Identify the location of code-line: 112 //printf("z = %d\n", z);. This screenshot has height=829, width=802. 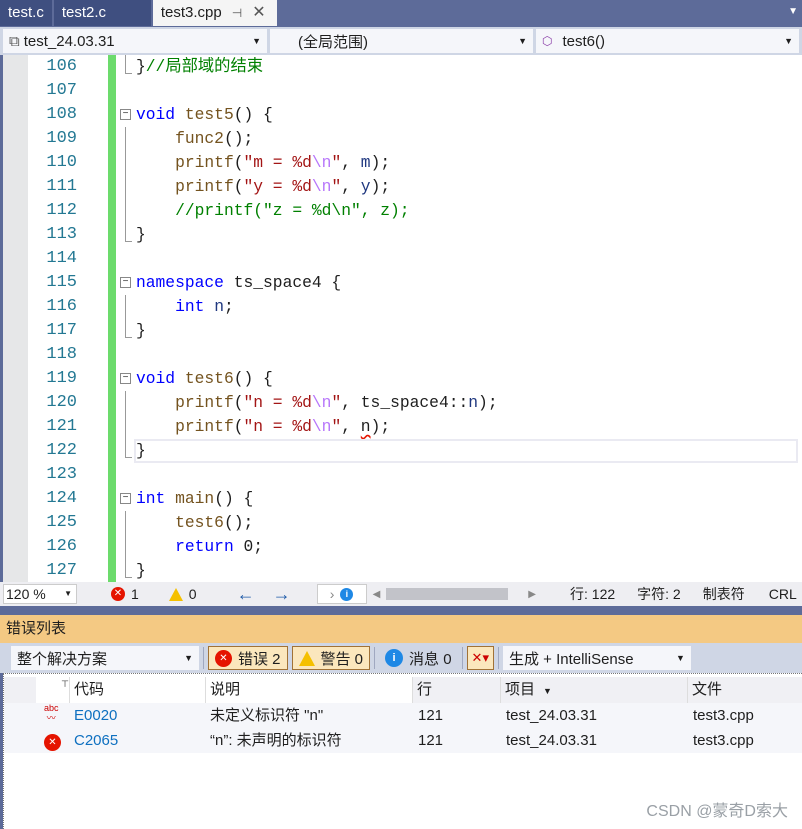
(401, 211).